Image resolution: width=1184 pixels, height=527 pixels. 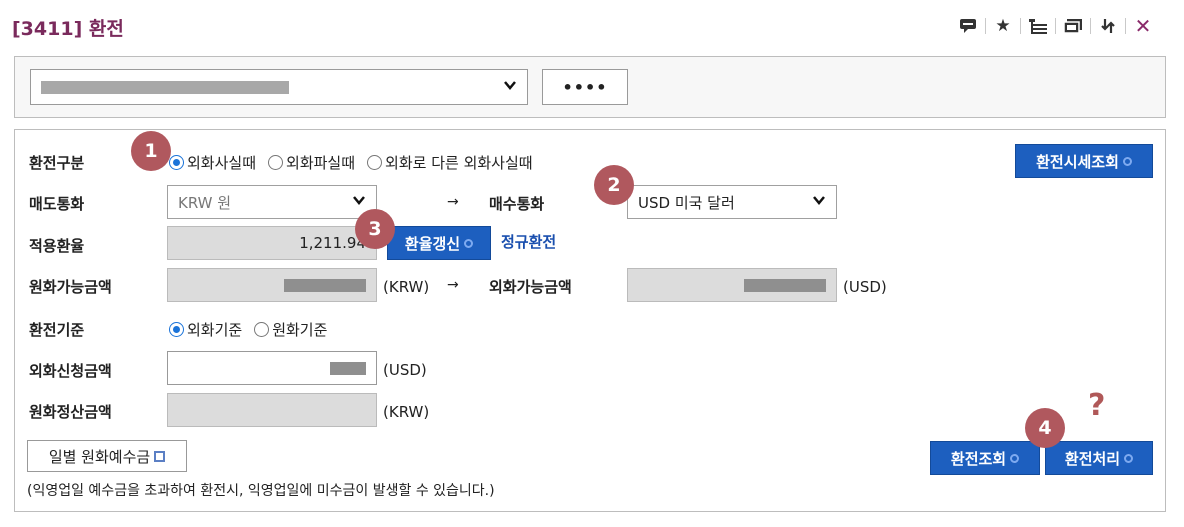 I want to click on exchange-basis-label: 환전기준, so click(x=57, y=330).